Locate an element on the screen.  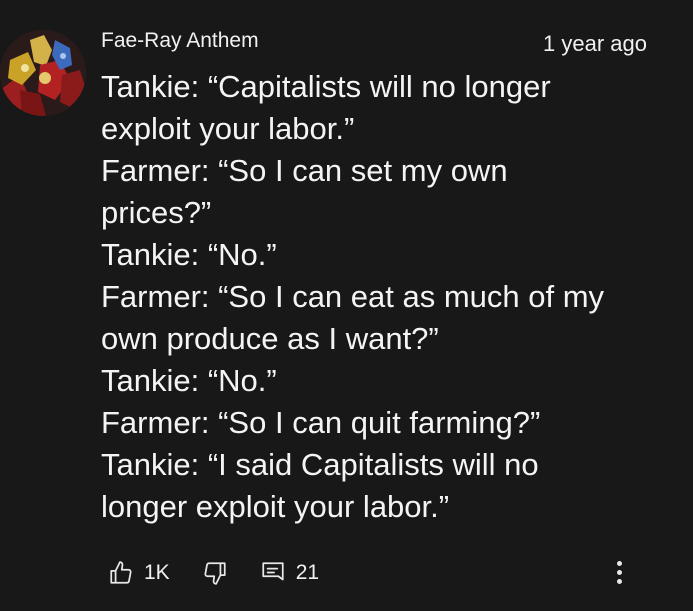
avatar-image is located at coordinates (43, 73).